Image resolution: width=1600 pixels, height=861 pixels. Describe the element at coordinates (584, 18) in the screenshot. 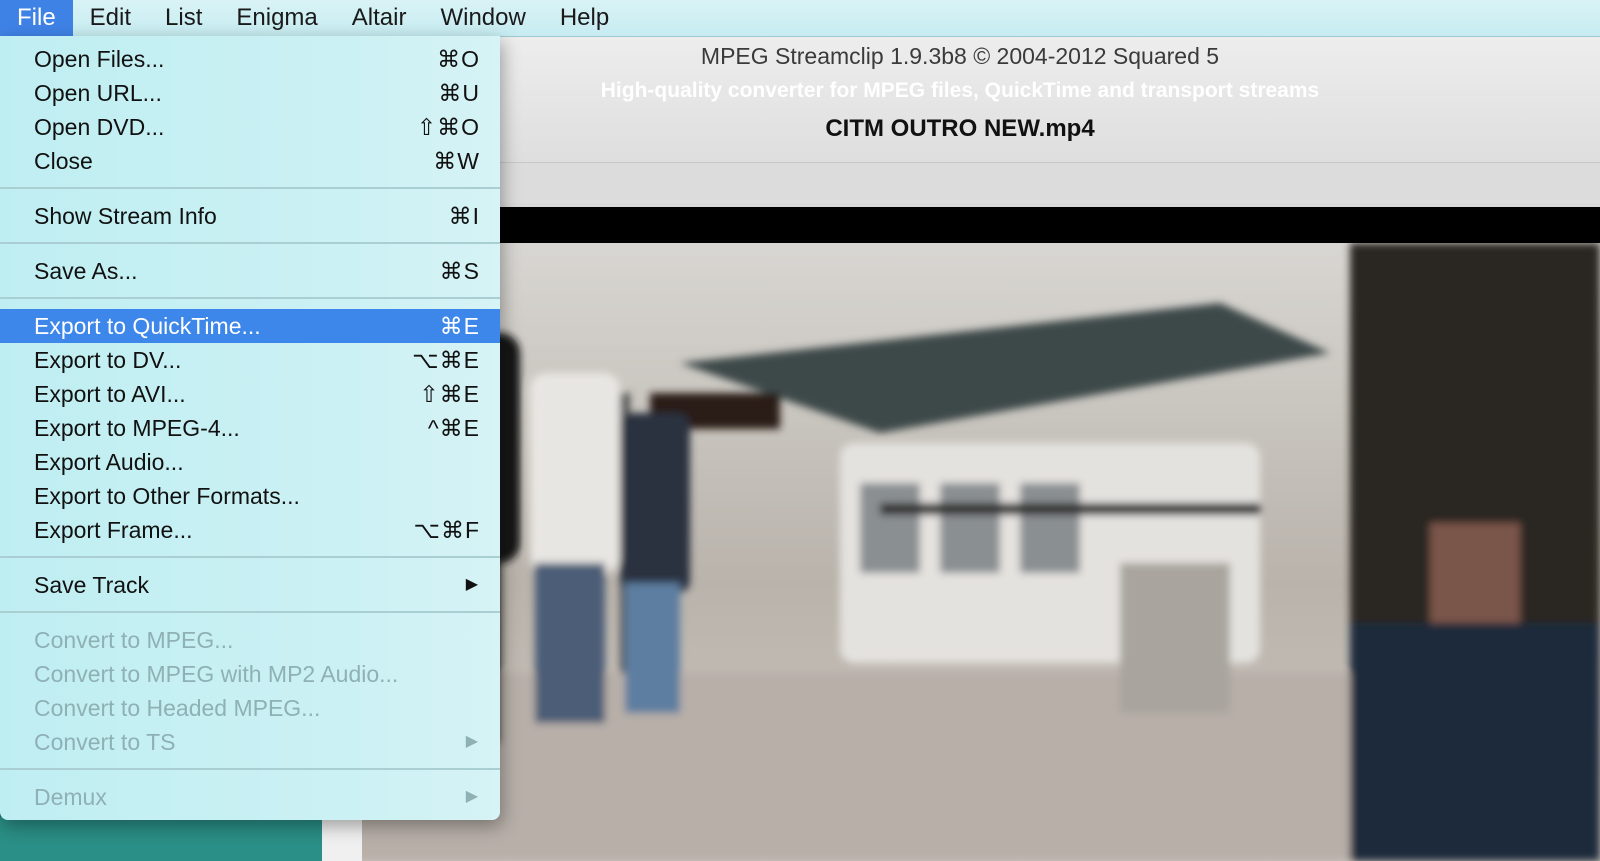

I see `menu-help: Help` at that location.